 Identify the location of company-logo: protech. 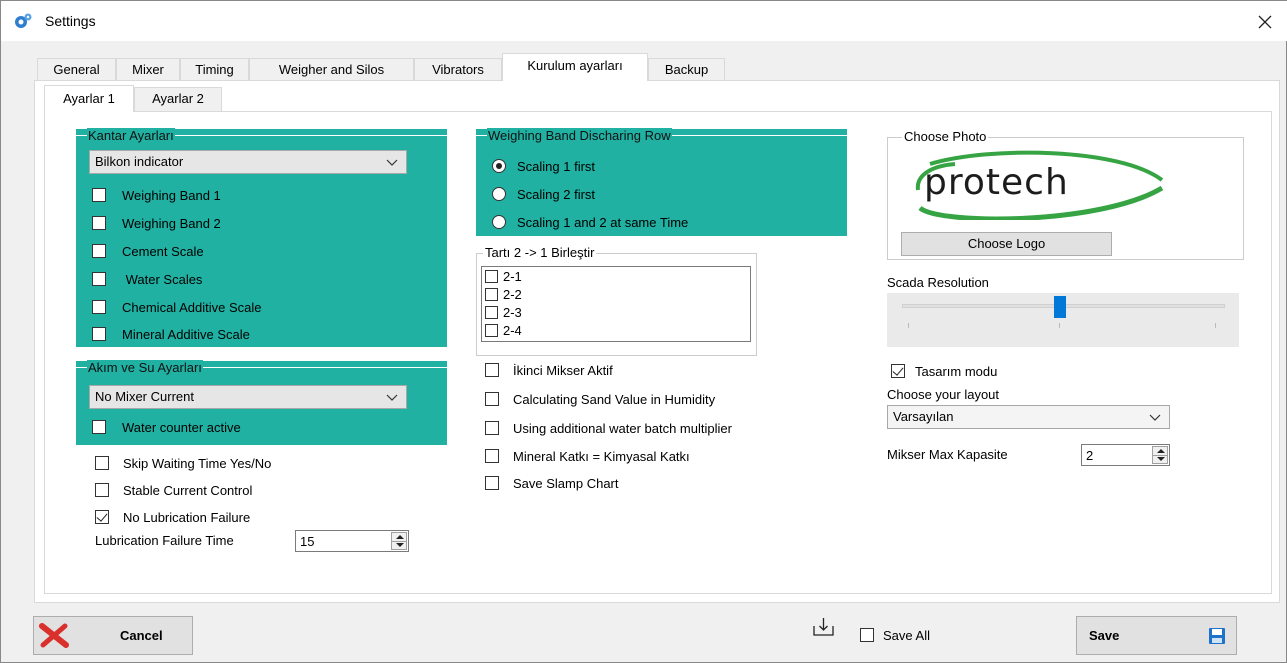
(1035, 186).